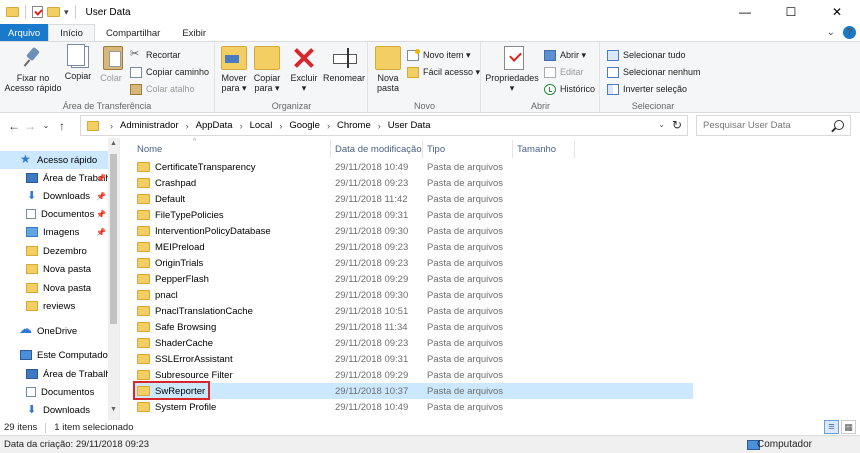 This screenshot has width=860, height=453. Describe the element at coordinates (71, 33) in the screenshot. I see `tab-home: Início` at that location.